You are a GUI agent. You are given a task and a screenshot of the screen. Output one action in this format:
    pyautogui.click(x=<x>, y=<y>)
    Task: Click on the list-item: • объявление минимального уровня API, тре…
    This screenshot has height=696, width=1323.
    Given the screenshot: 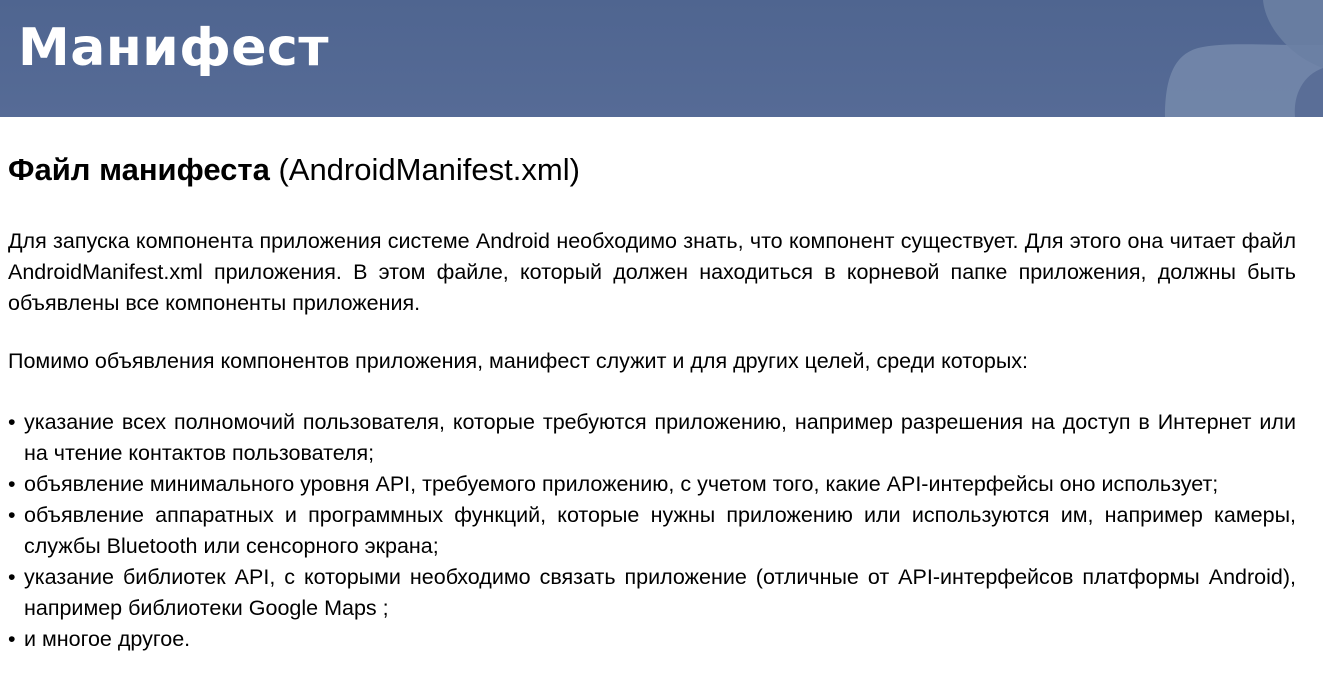 What is the action you would take?
    pyautogui.click(x=652, y=484)
    